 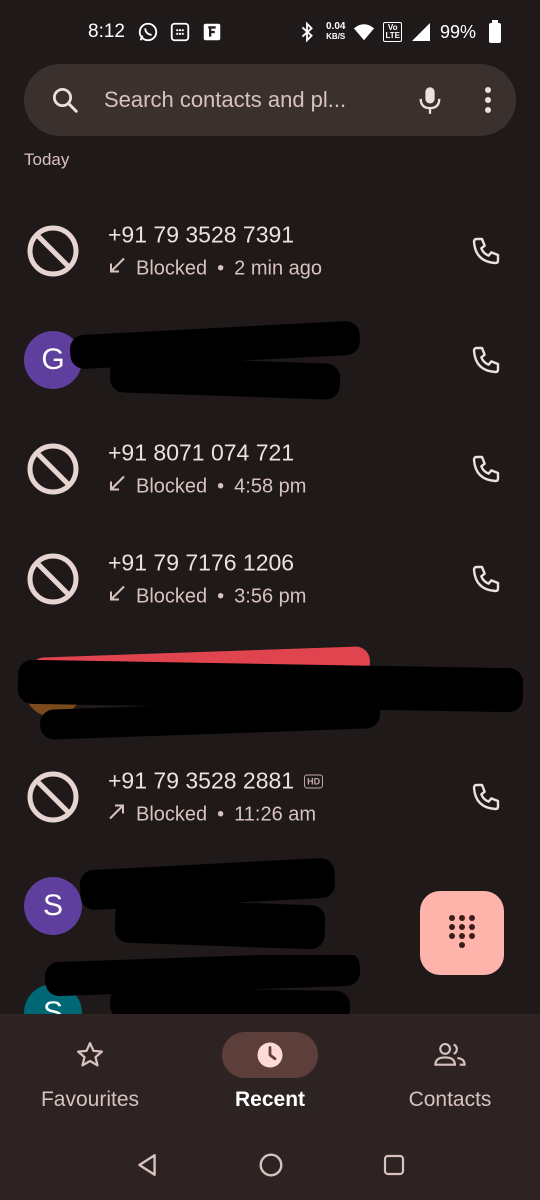 What do you see at coordinates (270, 32) in the screenshot?
I see `status-bar: 8:12 0.04 KB/S Vo LTE 99%` at bounding box center [270, 32].